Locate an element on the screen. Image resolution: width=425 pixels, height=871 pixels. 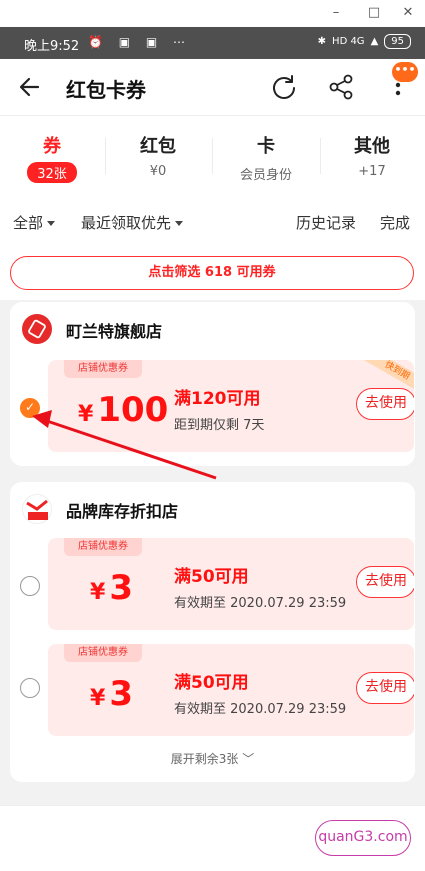
brand-logo-icon is located at coordinates (37, 509).